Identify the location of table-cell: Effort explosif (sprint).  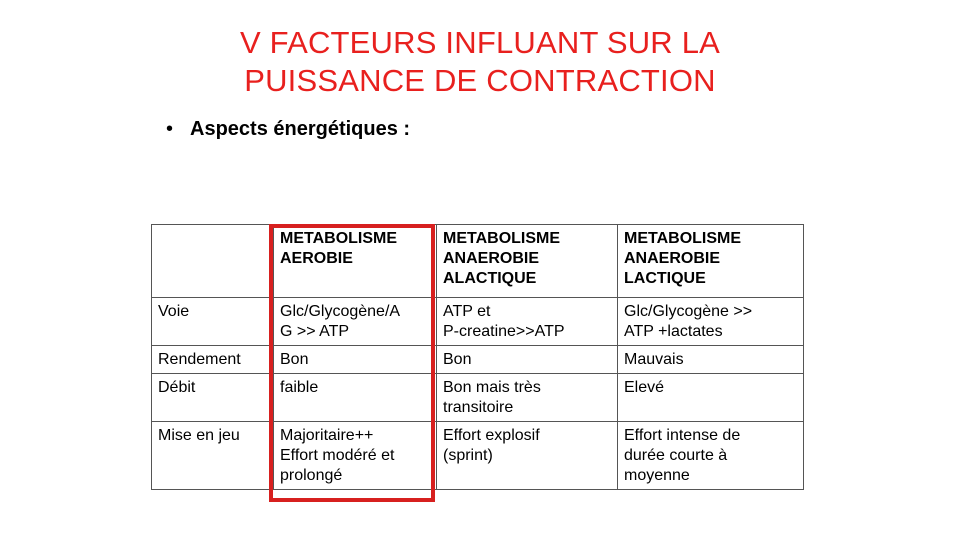
(527, 455).